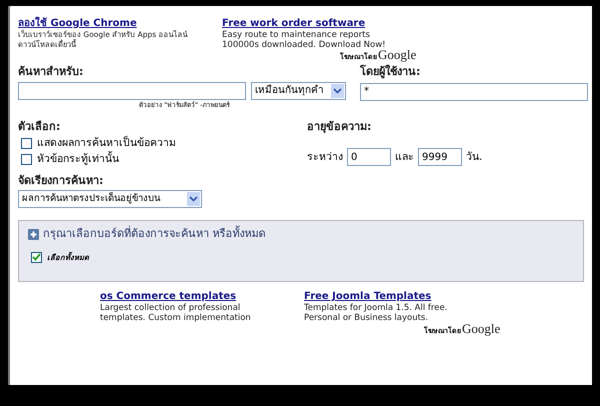 The width and height of the screenshot is (600, 406). Describe the element at coordinates (40, 127) in the screenshot. I see `options-label: ตัวเลือก:` at that location.